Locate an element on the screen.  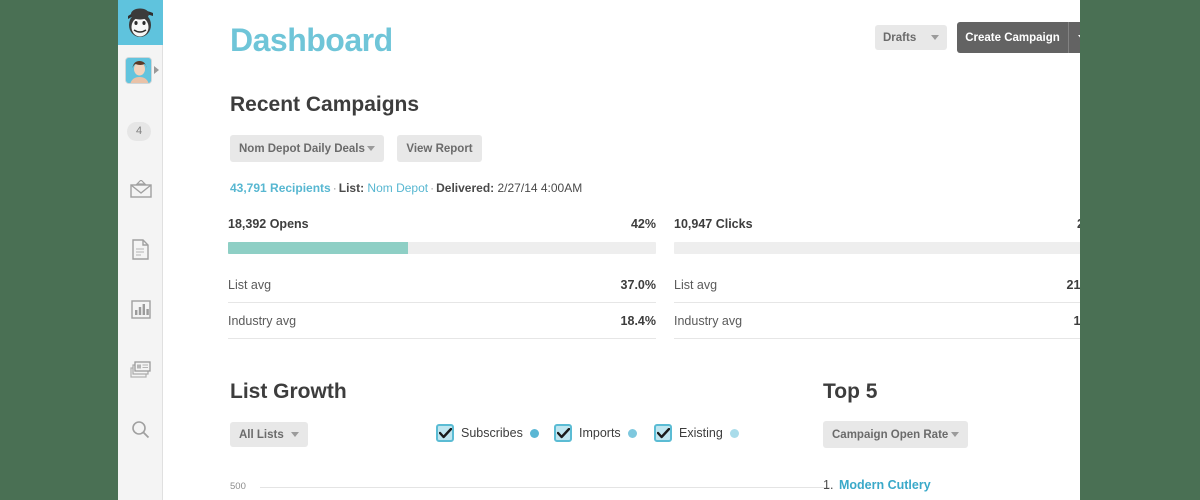
sidebar-item-search is located at coordinates (140, 429).